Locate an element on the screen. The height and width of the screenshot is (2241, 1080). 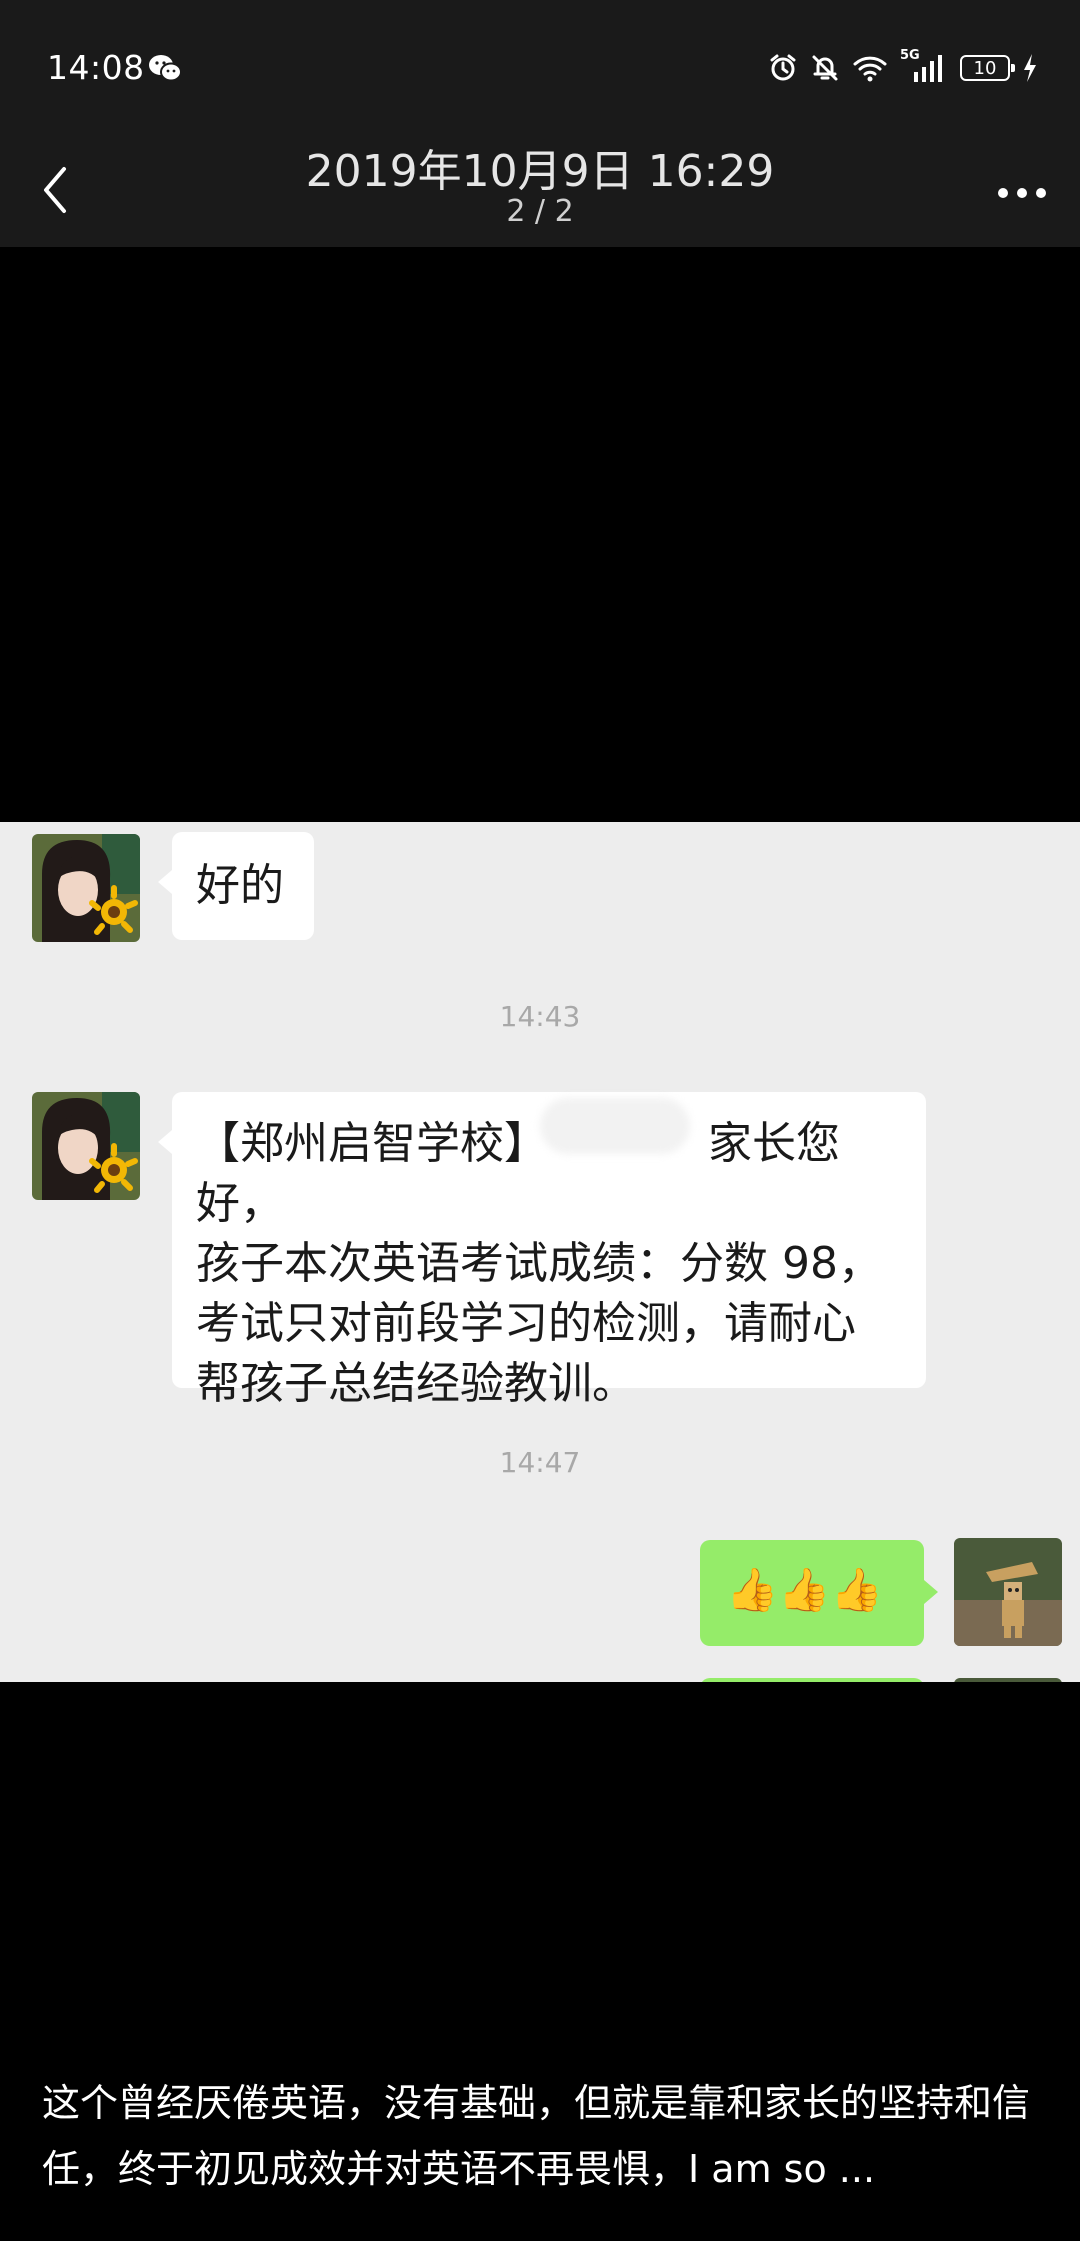
message-line: 孩子本次英语考试成绩：分数 98， is located at coordinates (539, 1263).